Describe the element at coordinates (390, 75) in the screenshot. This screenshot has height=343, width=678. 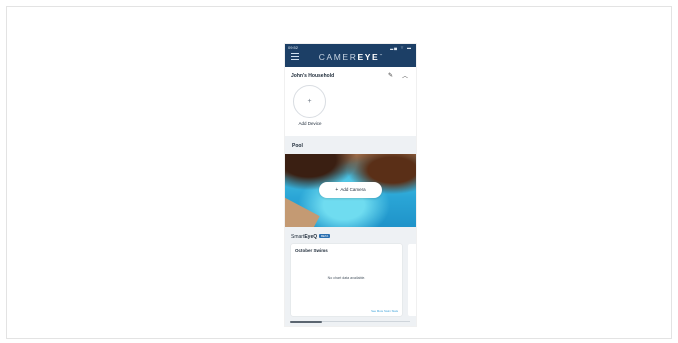
I see `pencil-icon: ✎` at that location.